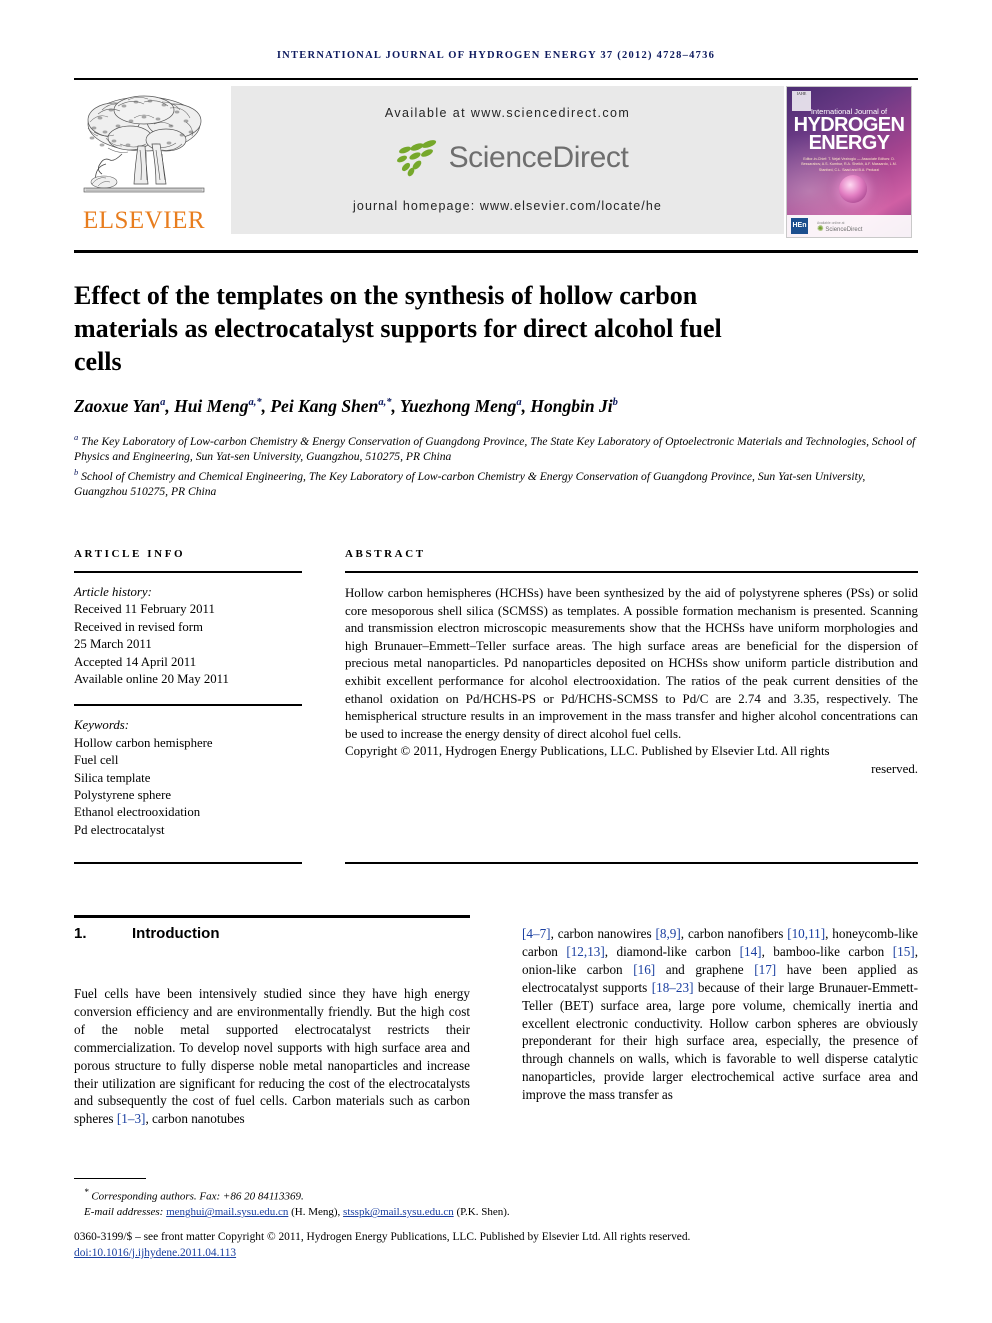 Image resolution: width=992 pixels, height=1323 pixels. I want to click on cover-sd-name: ✺ ScienceDirect, so click(840, 228).